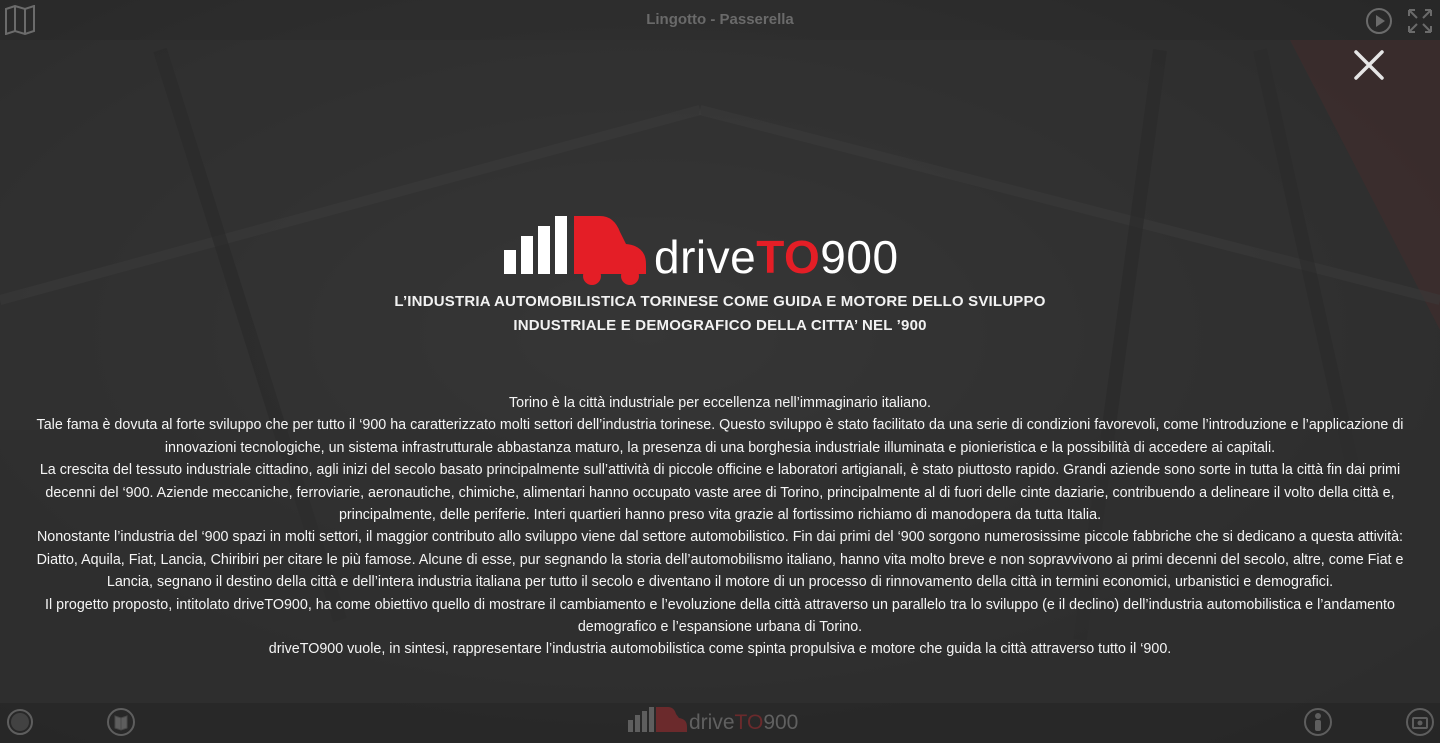 This screenshot has height=743, width=1440. I want to click on book-icon, so click(121, 722).